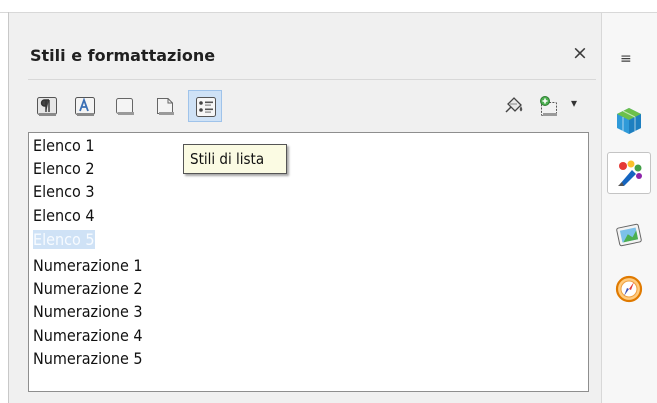 The height and width of the screenshot is (403, 657). Describe the element at coordinates (629, 208) in the screenshot. I see `sidebar-tabbar` at that location.